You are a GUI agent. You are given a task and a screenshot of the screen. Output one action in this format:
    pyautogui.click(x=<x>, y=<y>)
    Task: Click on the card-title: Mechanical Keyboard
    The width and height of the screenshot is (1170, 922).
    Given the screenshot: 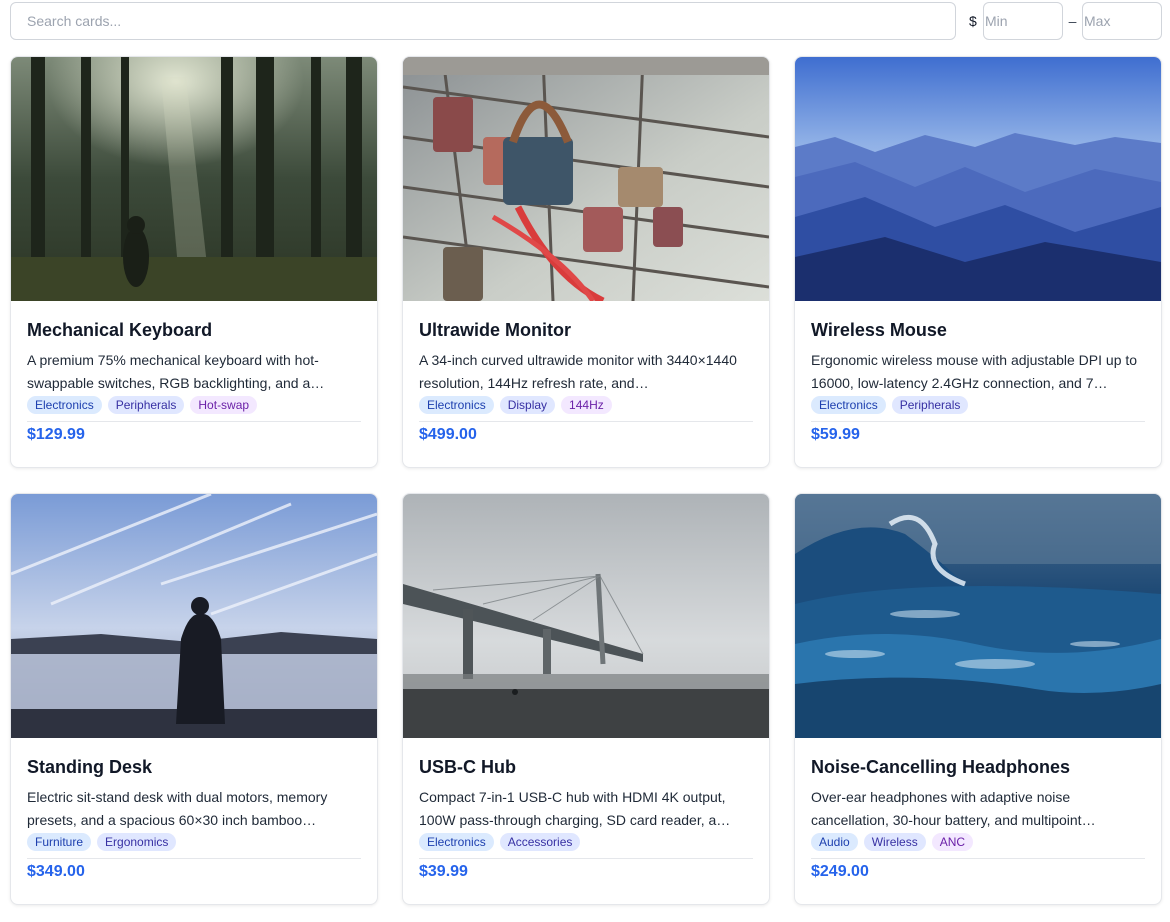 What is the action you would take?
    pyautogui.click(x=120, y=330)
    